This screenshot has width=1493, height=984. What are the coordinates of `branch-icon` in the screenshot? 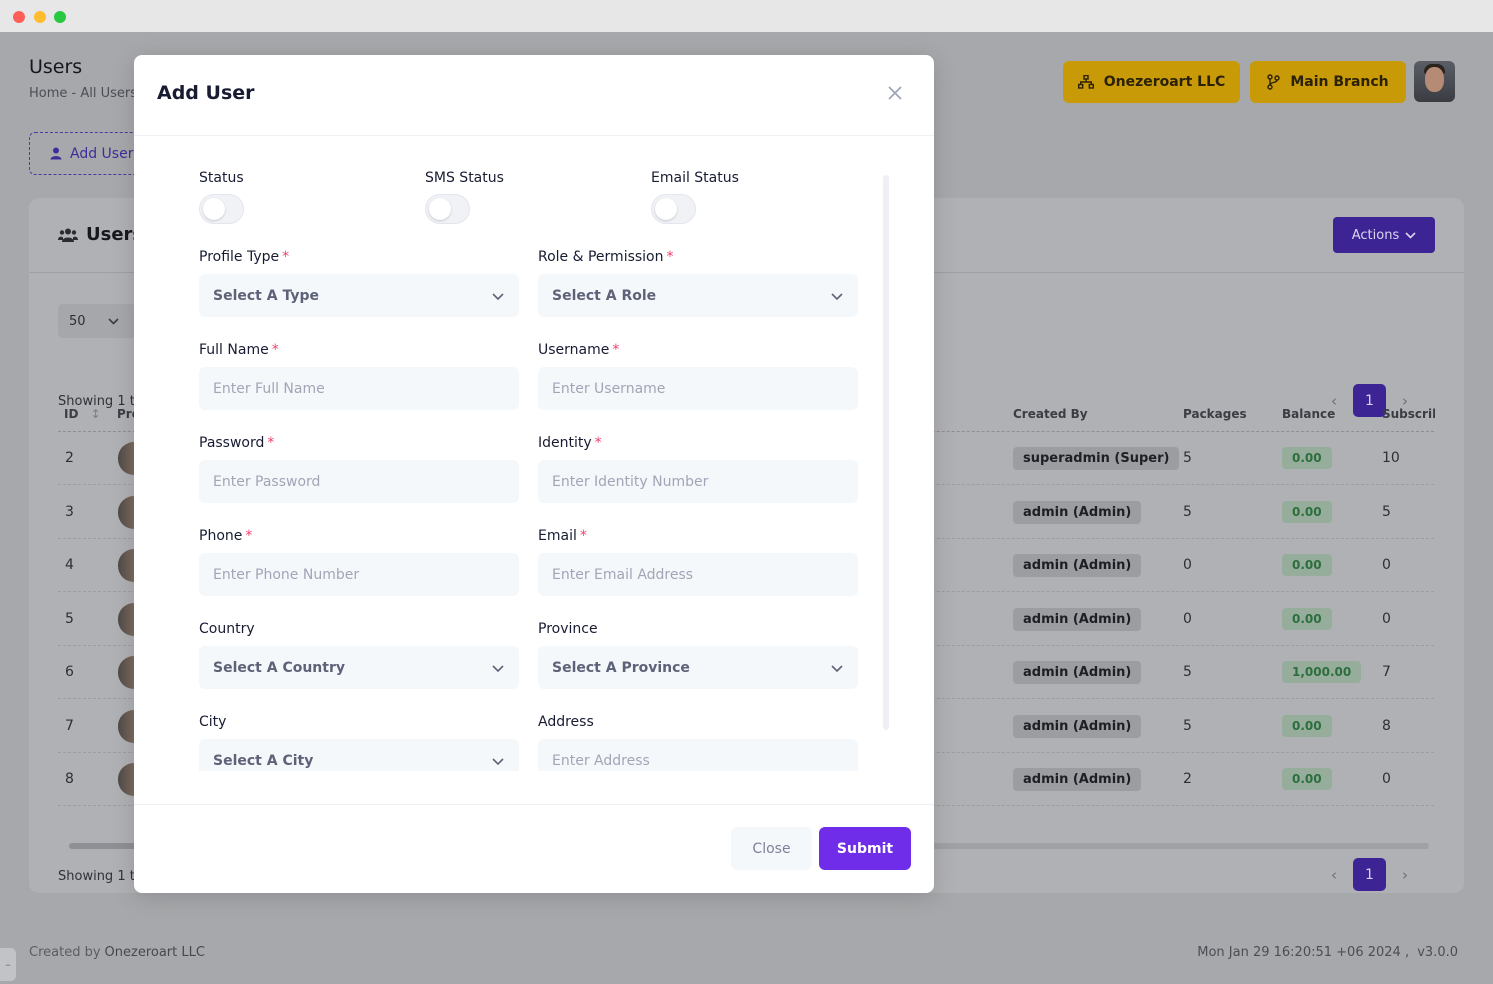 It's located at (1274, 82).